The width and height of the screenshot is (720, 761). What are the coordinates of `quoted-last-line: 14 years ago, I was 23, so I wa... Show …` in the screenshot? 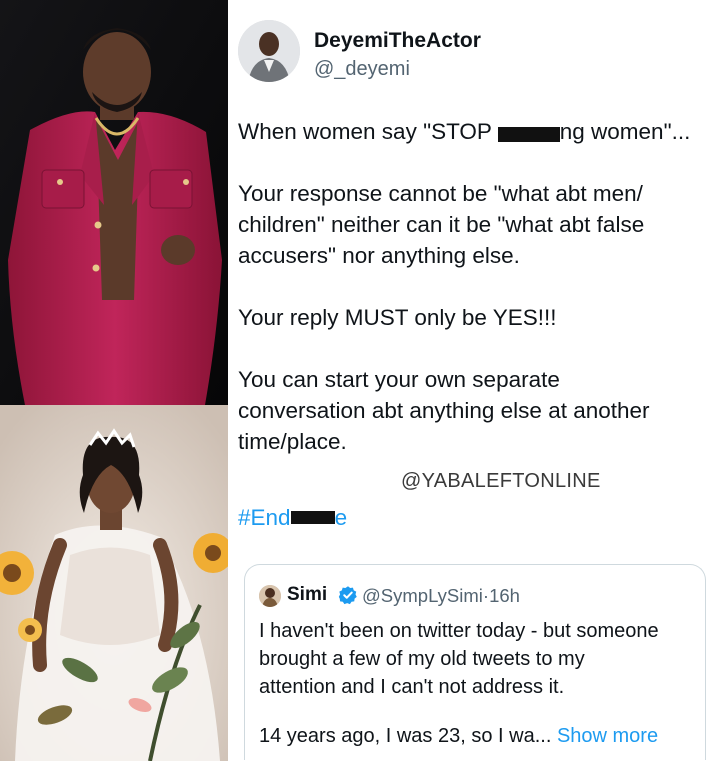 It's located at (458, 736).